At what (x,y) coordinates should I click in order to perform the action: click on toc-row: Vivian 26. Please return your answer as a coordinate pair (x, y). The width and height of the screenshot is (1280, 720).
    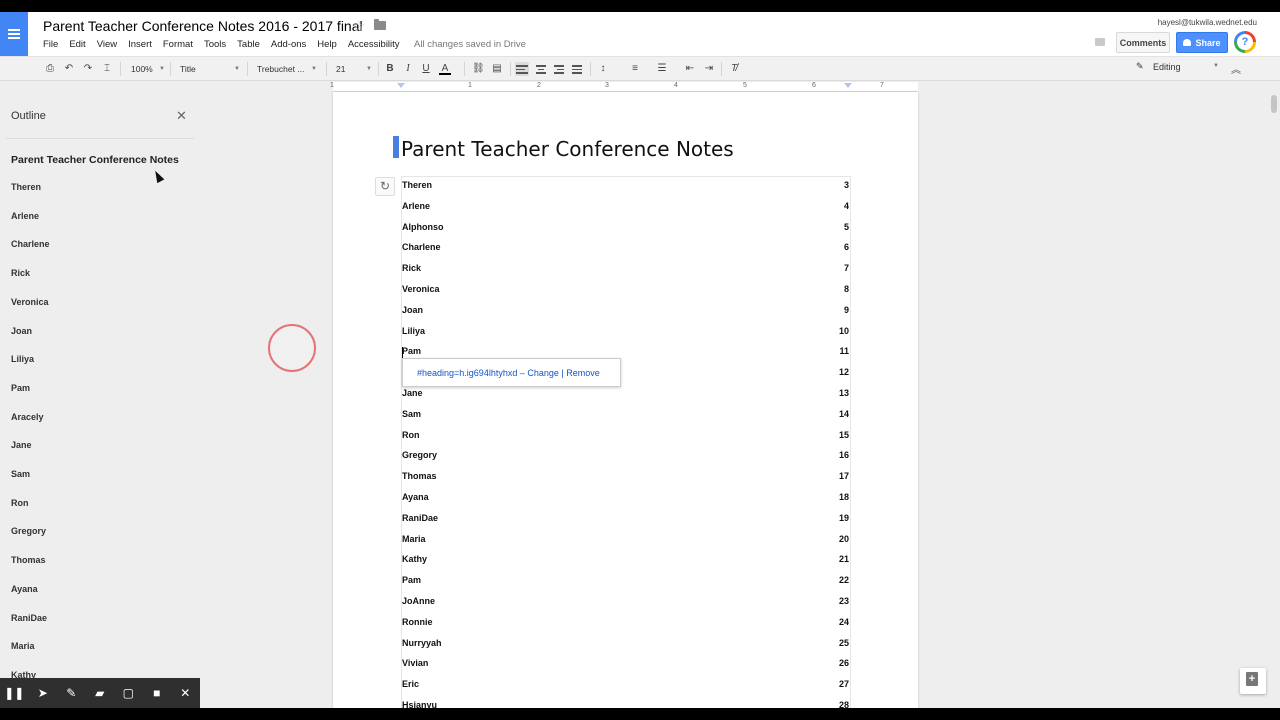
    Looking at the image, I should click on (625, 665).